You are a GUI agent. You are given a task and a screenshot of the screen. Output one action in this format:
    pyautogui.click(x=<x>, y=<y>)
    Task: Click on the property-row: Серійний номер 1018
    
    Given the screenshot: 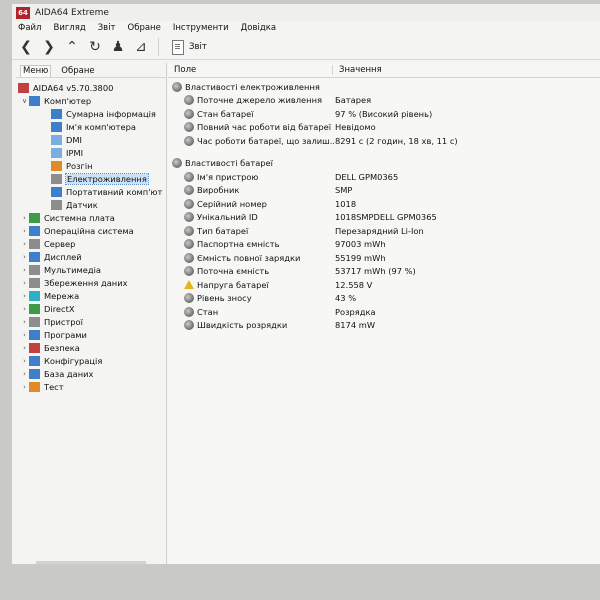 What is the action you would take?
    pyautogui.click(x=384, y=204)
    